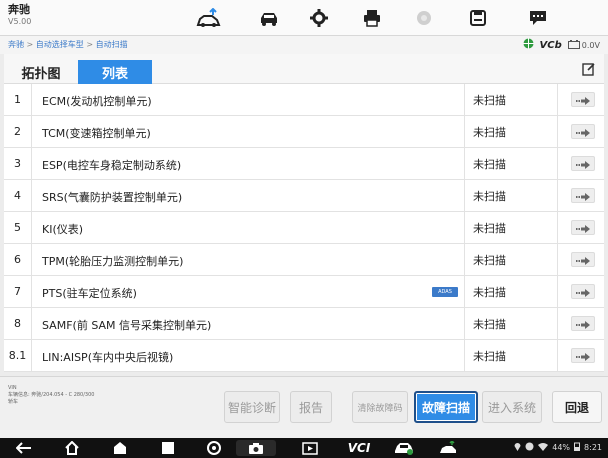 Image resolution: width=608 pixels, height=458 pixels. I want to click on save-button, so click(478, 18).